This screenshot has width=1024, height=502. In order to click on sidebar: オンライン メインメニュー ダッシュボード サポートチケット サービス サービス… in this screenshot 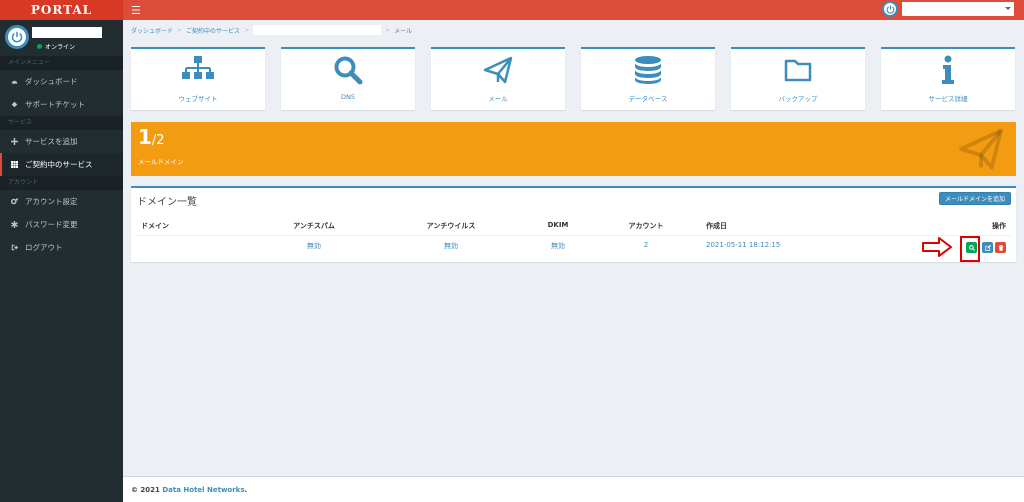, I will do `click(61, 261)`.